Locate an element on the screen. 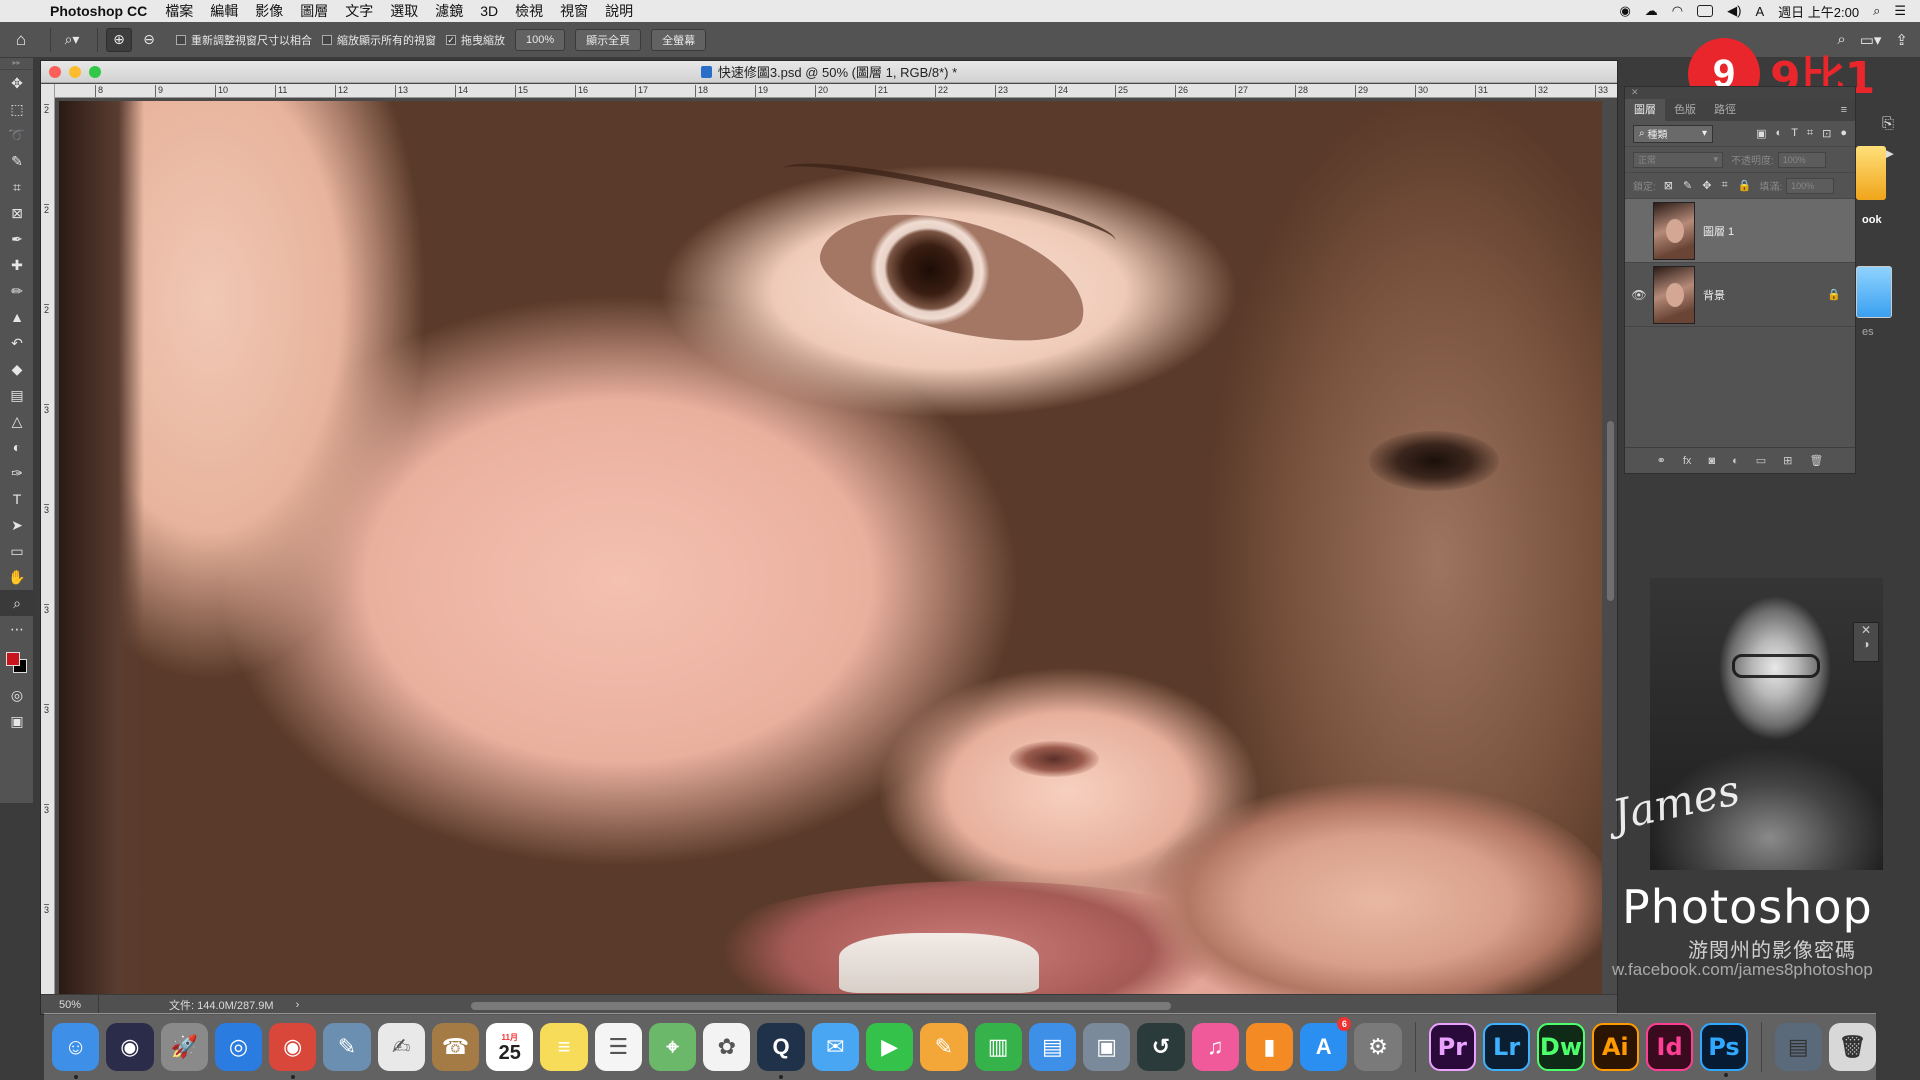 This screenshot has height=1080, width=1920. menu-view: 檢視 is located at coordinates (529, 11).